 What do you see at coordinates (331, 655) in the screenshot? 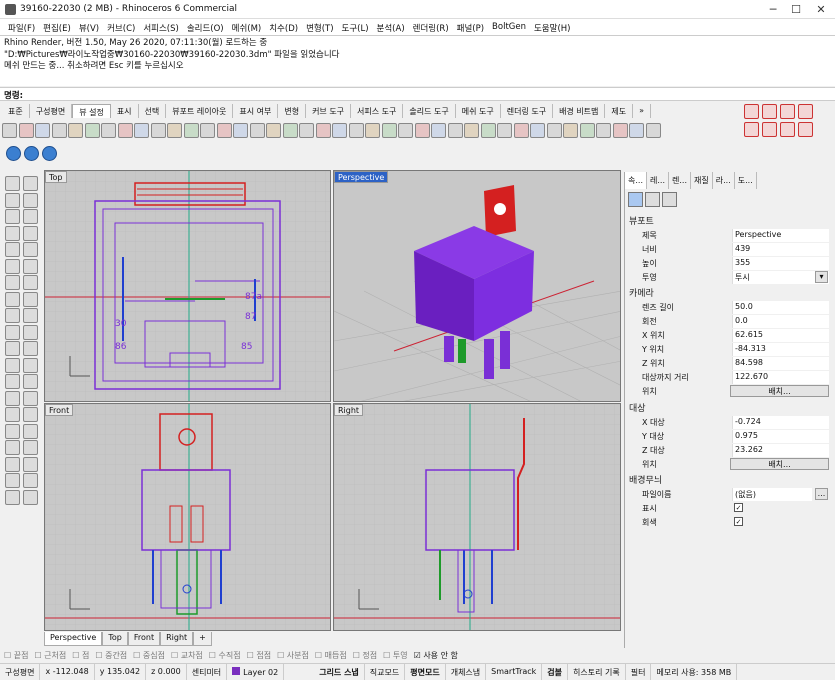
I see `osnap-knot: ☐ 매듭점` at bounding box center [331, 655].